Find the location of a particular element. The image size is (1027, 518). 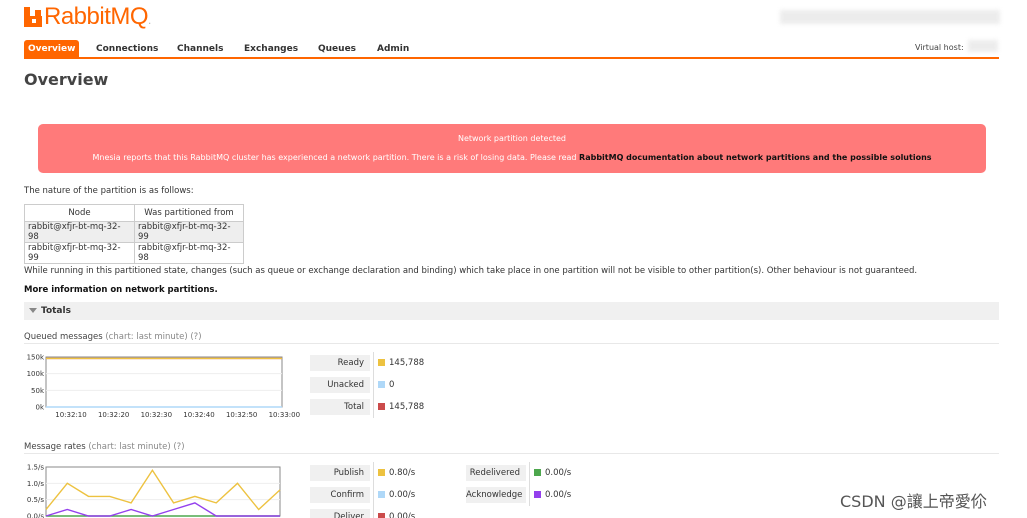

y-tick-label: 0.5/s is located at coordinates (35, 500).